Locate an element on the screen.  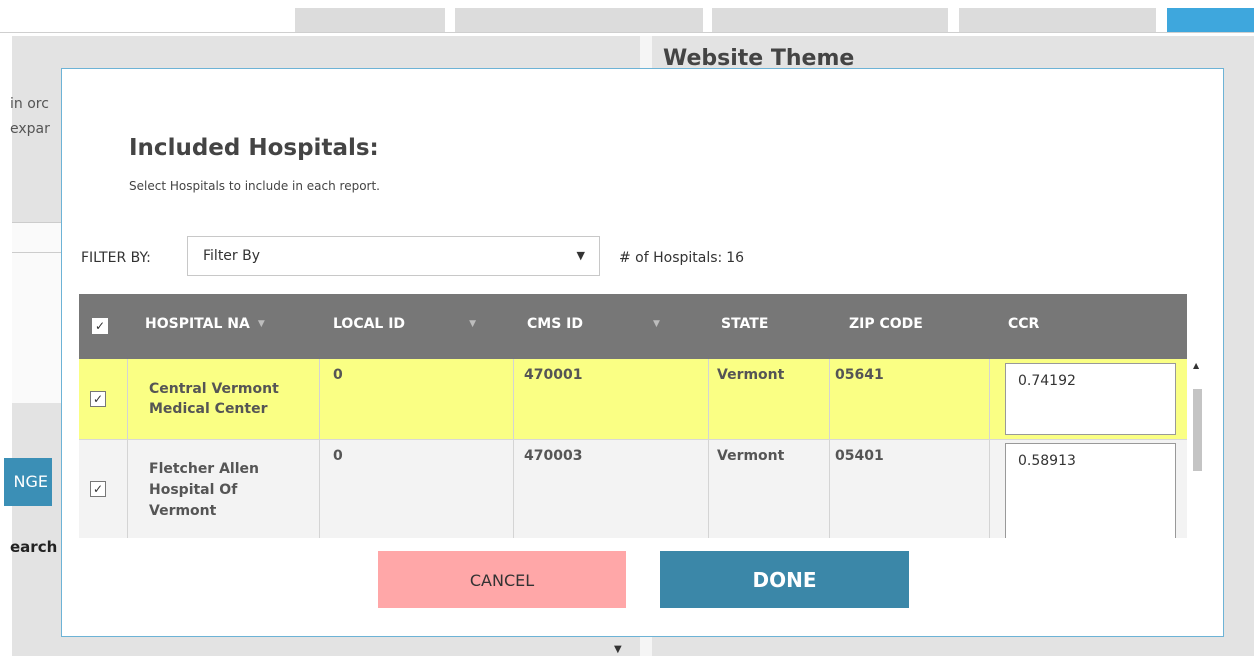
column-header-ccr: CCR is located at coordinates (1023, 324).